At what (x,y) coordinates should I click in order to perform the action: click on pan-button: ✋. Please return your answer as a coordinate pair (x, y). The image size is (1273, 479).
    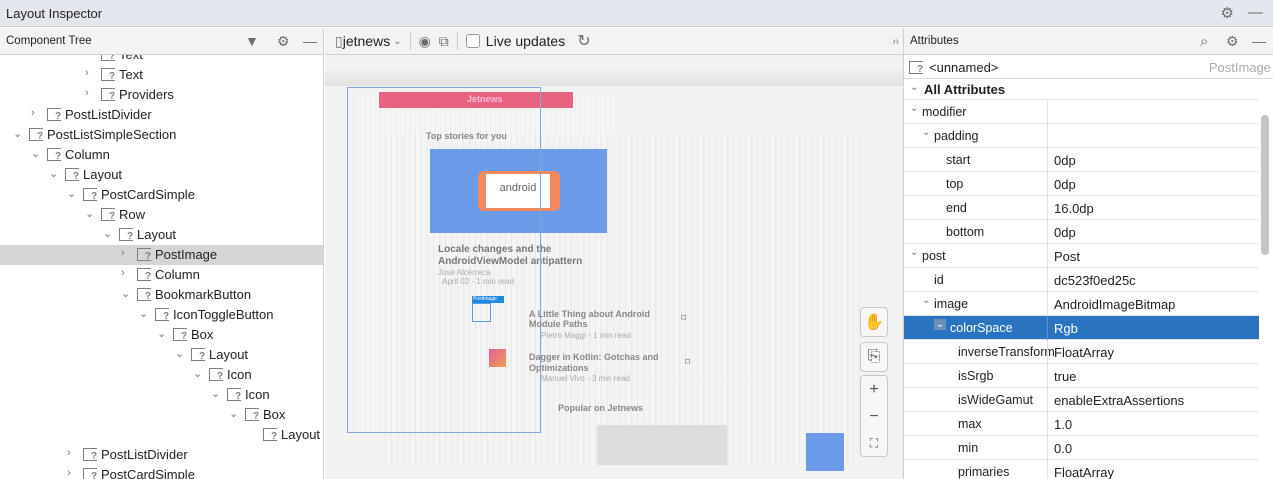
    Looking at the image, I should click on (874, 322).